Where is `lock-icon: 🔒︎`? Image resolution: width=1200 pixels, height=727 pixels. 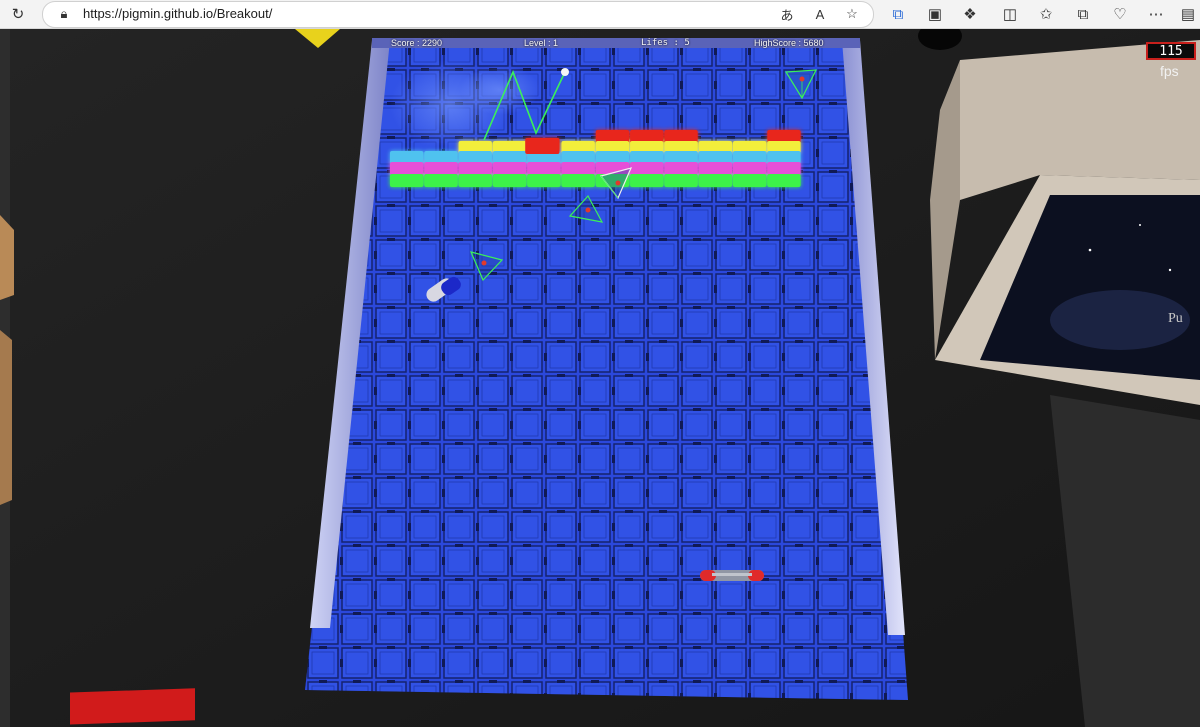
lock-icon: 🔒︎ is located at coordinates (64, 14).